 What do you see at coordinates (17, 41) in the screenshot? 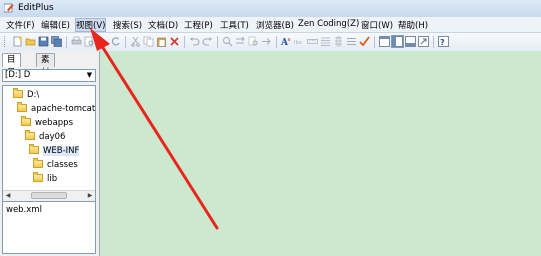
I see `new-file-icon` at bounding box center [17, 41].